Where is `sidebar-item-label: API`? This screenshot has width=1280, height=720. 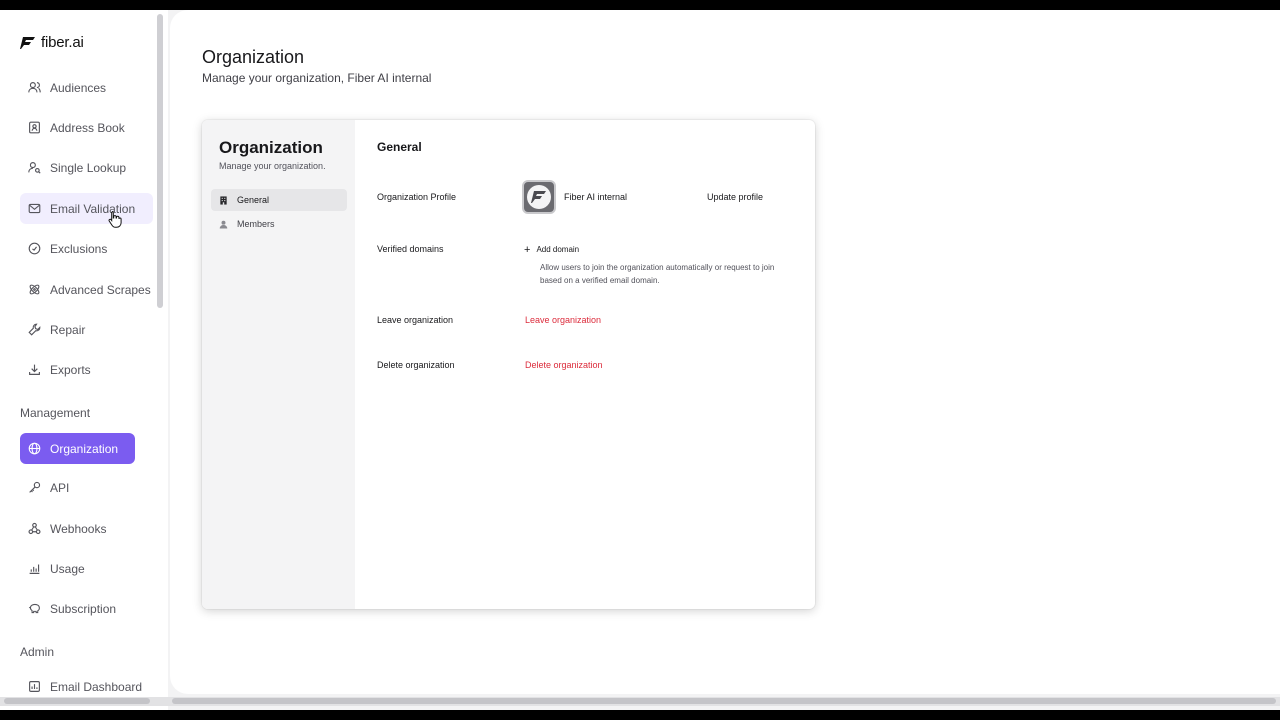
sidebar-item-label: API is located at coordinates (60, 487).